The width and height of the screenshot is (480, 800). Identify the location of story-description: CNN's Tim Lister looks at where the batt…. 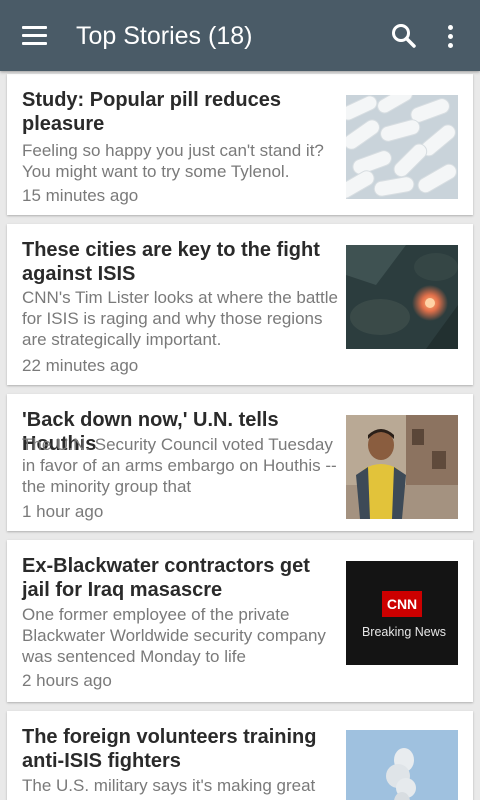
(180, 318).